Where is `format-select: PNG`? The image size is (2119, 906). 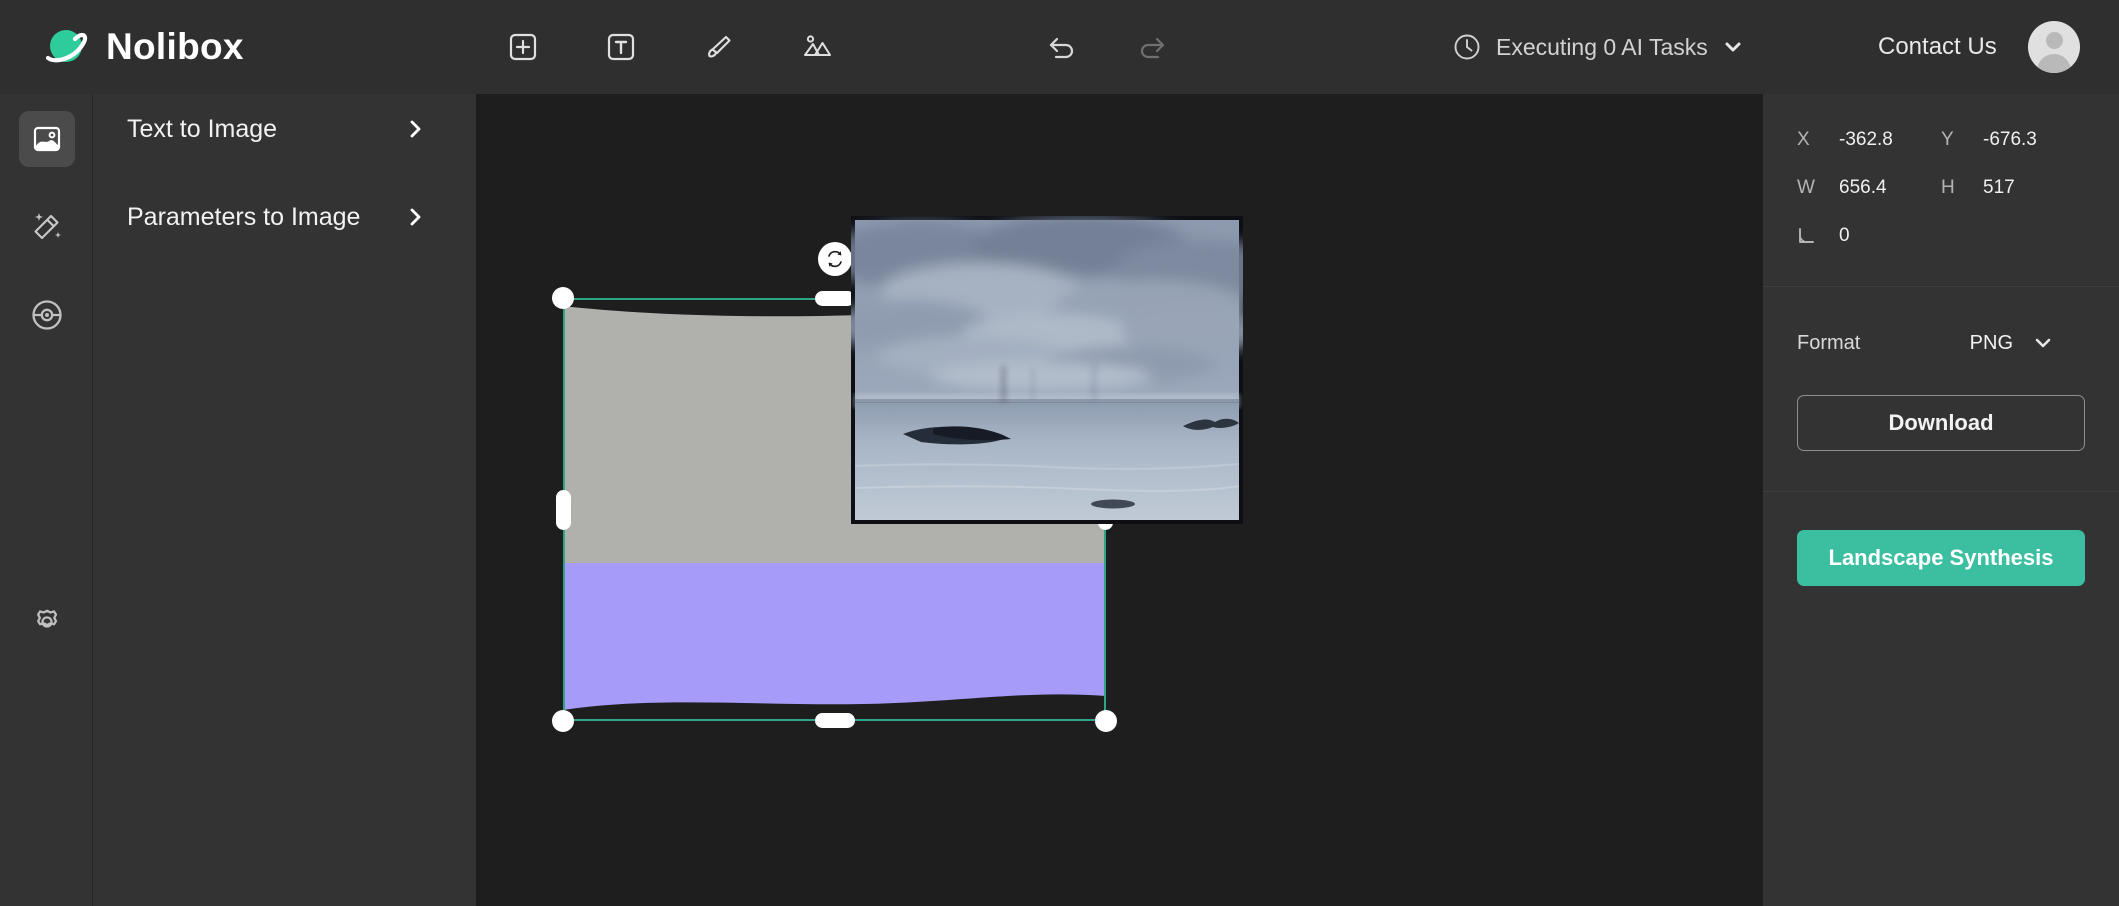 format-select: PNG is located at coordinates (2011, 343).